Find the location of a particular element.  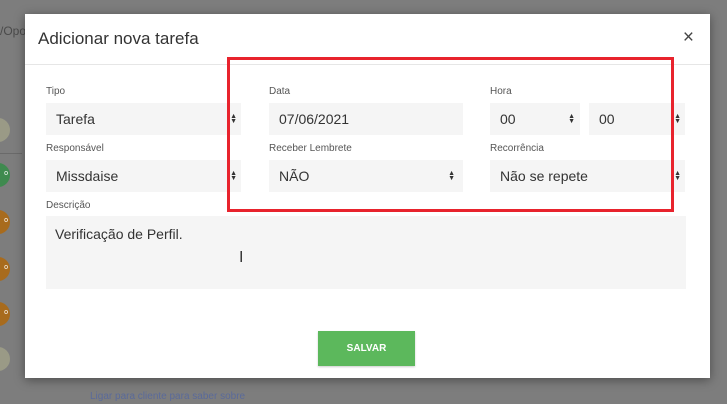

tipo-select: Tarefa ▲ ▼ is located at coordinates (143, 119).